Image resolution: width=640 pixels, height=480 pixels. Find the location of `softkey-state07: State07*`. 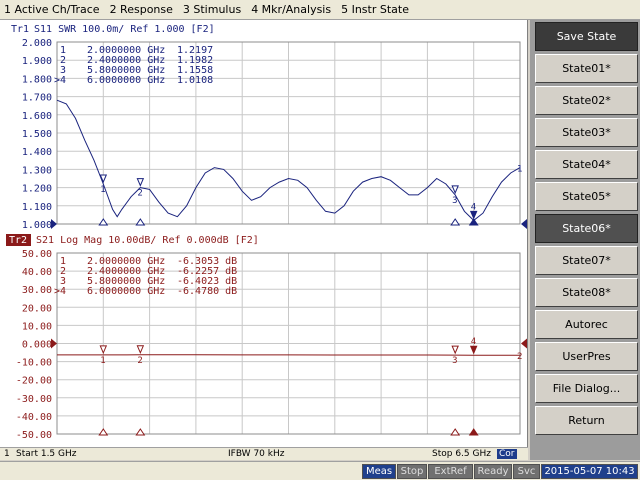

softkey-state07: State07* is located at coordinates (586, 260).